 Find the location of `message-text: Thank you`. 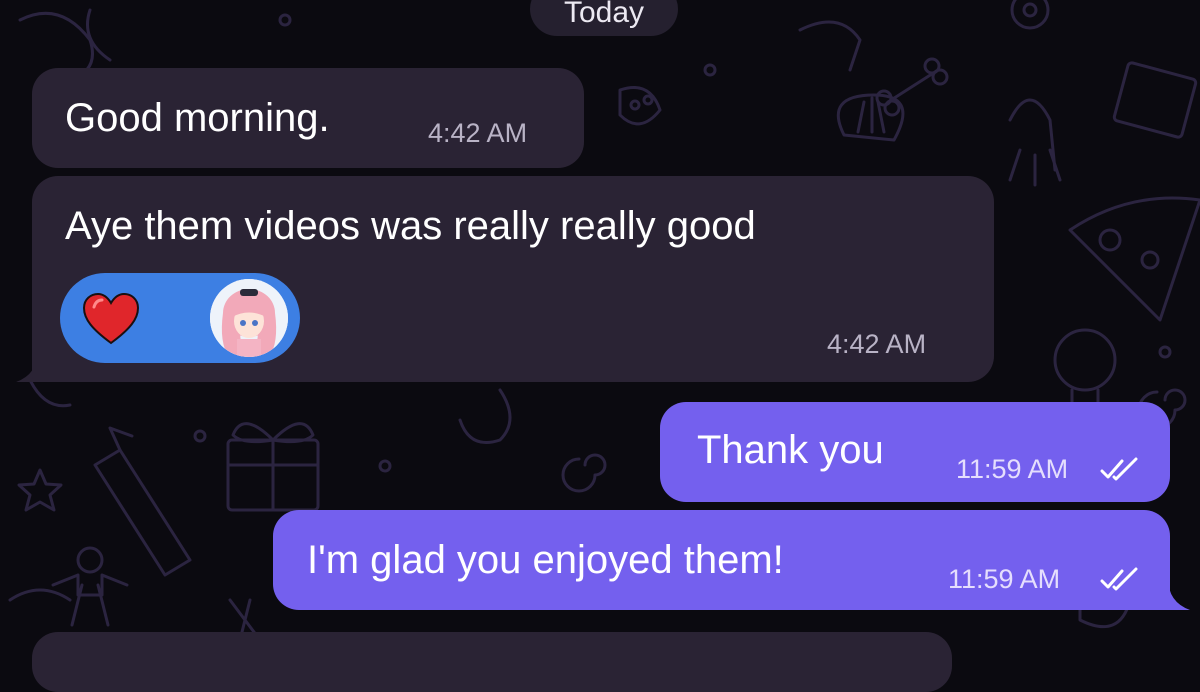

message-text: Thank you is located at coordinates (790, 450).